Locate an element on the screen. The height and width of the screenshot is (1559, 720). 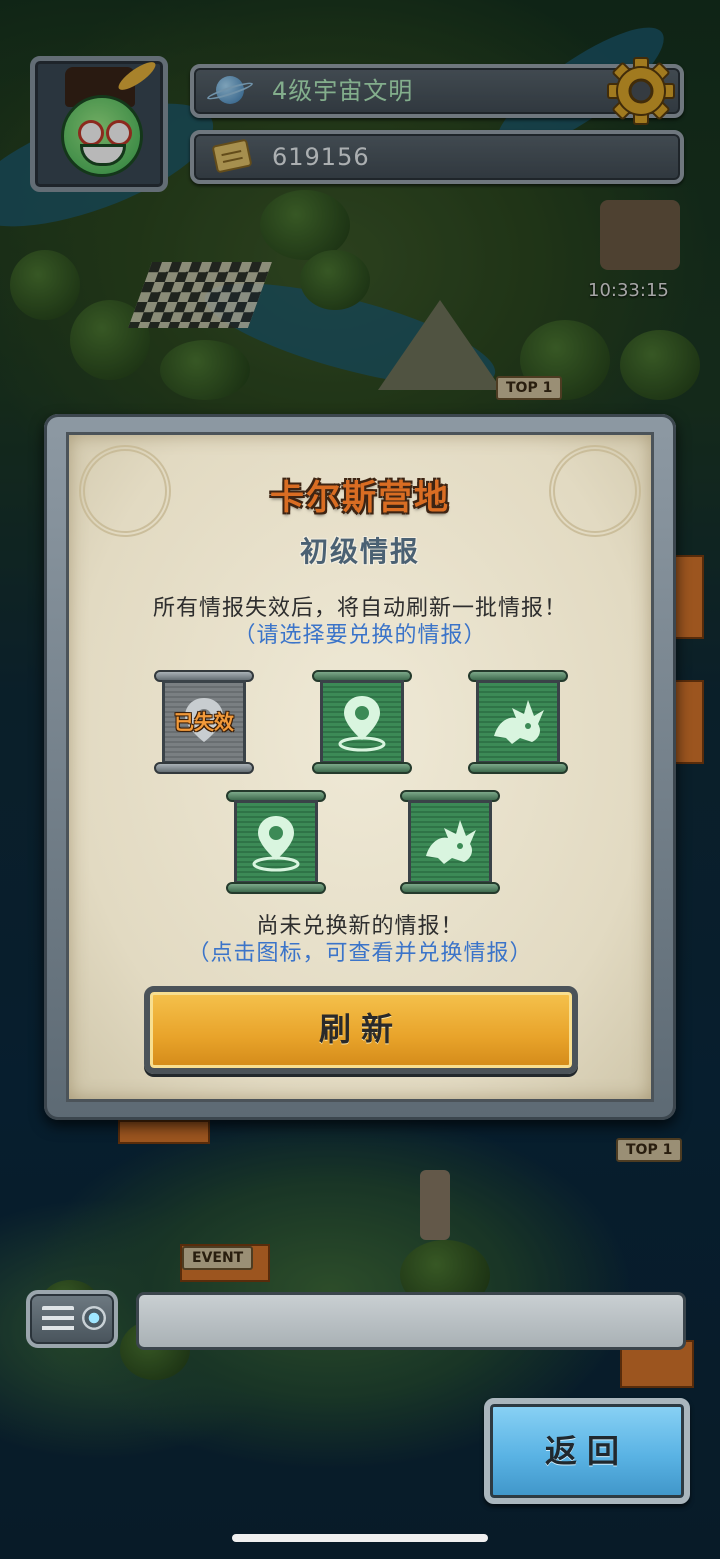
home-indicator is located at coordinates (360, 1538).